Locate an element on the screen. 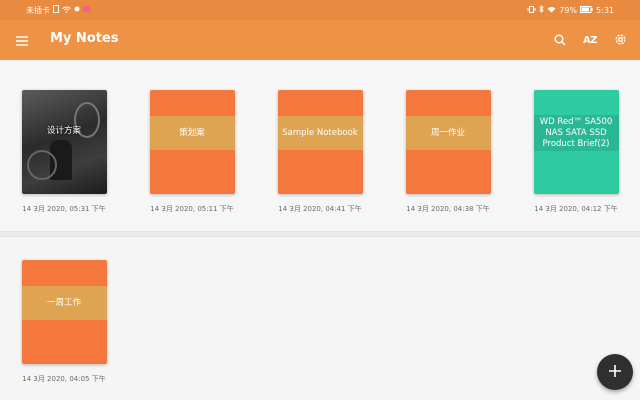 The image size is (640, 400). note-item: 策划案 14 3月 2020, 05:11 下午 is located at coordinates (192, 152).